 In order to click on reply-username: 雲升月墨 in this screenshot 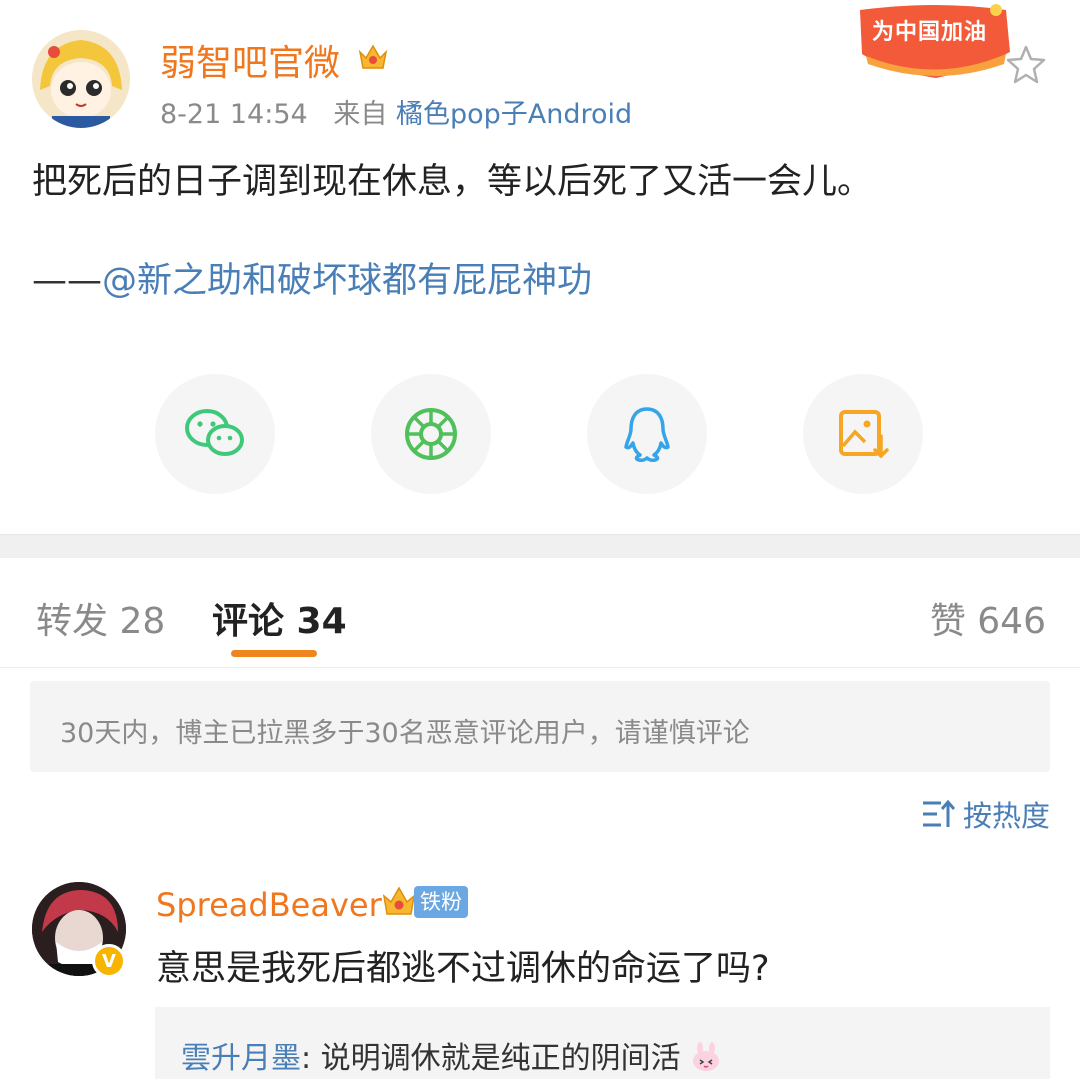, I will do `click(241, 1058)`.